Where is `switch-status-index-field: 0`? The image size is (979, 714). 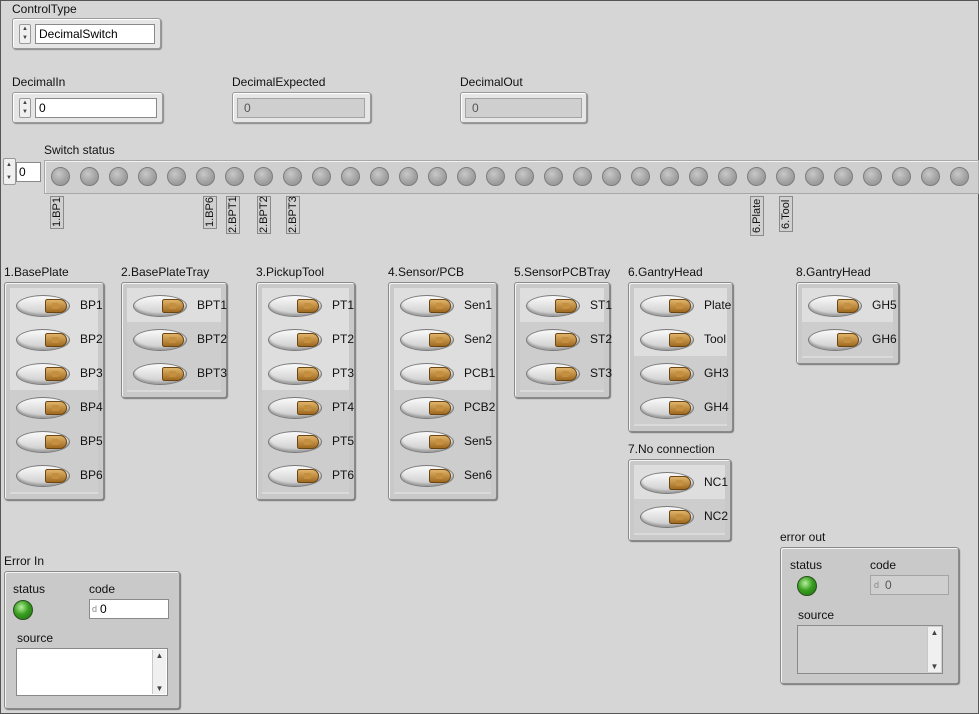
switch-status-index-field: 0 is located at coordinates (28, 172).